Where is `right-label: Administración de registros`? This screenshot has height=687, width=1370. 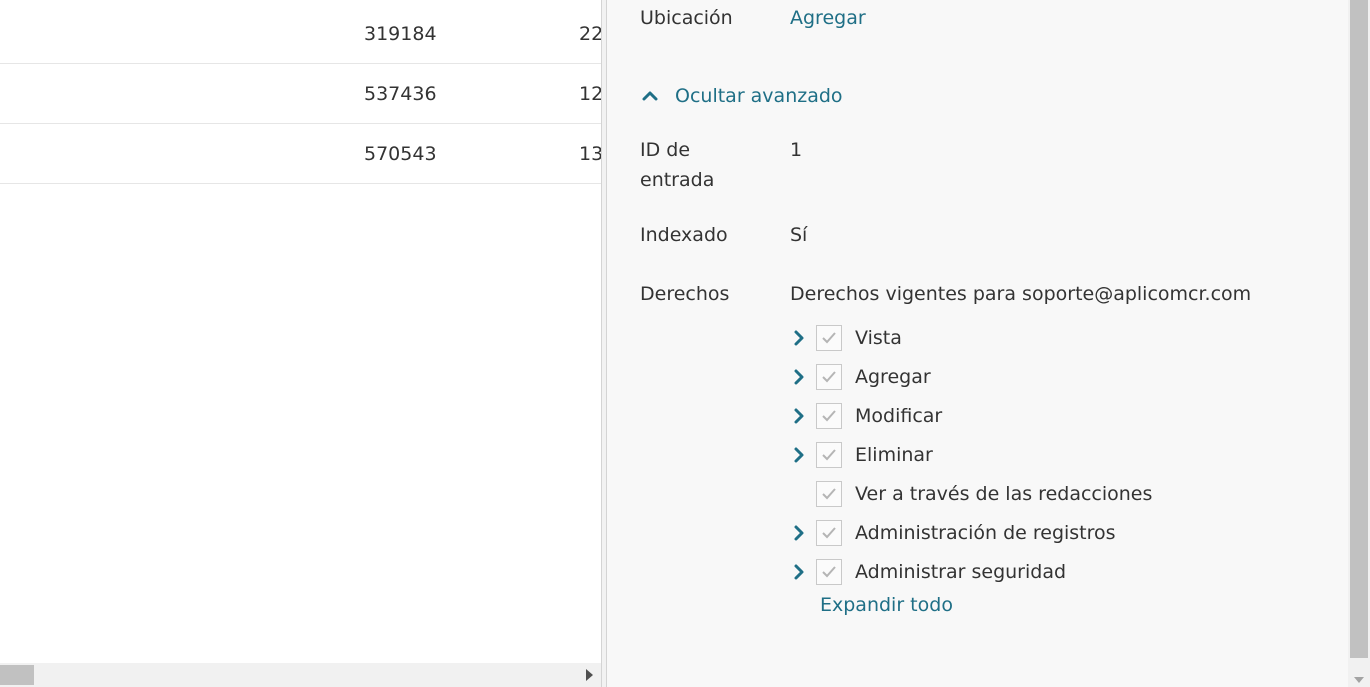 right-label: Administración de registros is located at coordinates (985, 532).